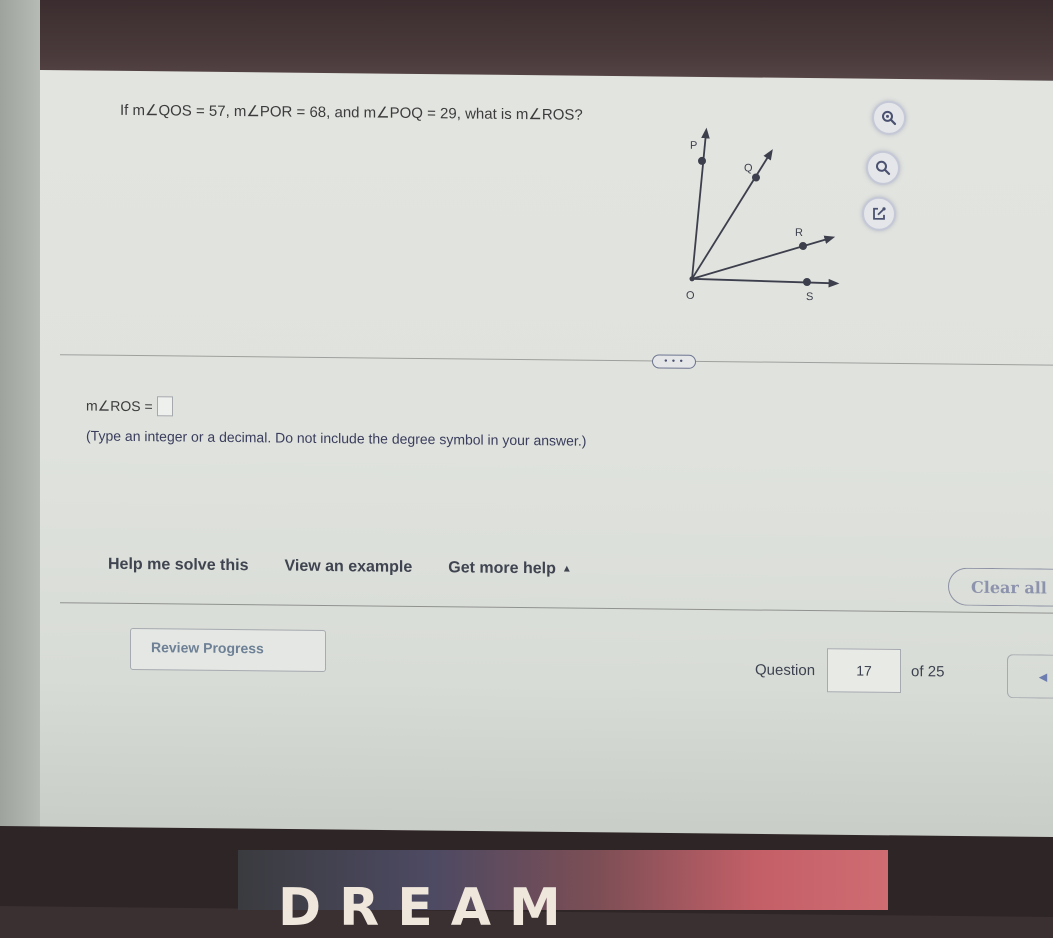 This screenshot has height=938, width=1053. What do you see at coordinates (732, 214) in the screenshot?
I see `ray-oq` at bounding box center [732, 214].